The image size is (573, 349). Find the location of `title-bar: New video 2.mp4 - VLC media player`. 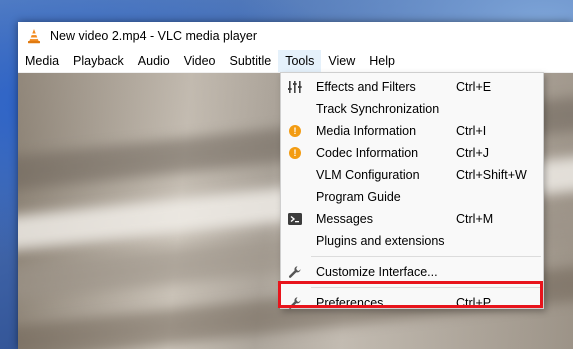

title-bar: New video 2.mp4 - VLC media player is located at coordinates (295, 36).